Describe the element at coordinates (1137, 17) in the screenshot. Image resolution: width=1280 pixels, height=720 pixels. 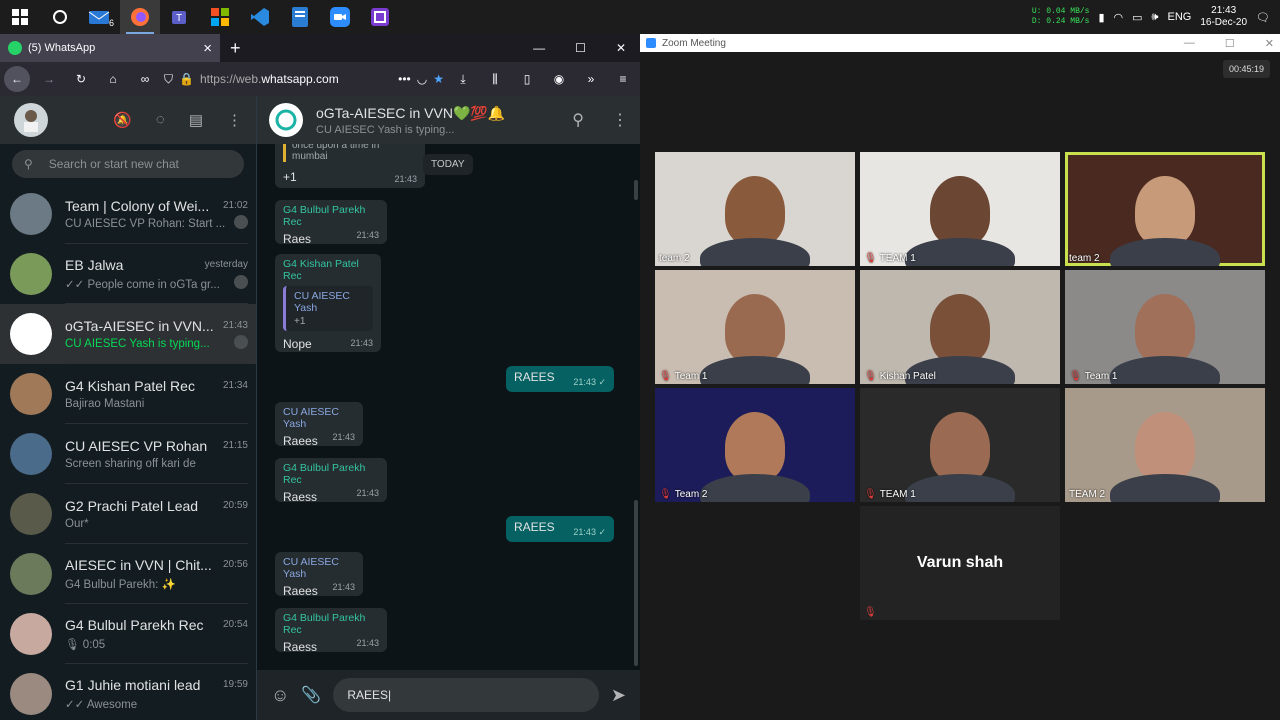
I see `battery-icon: ▭` at that location.